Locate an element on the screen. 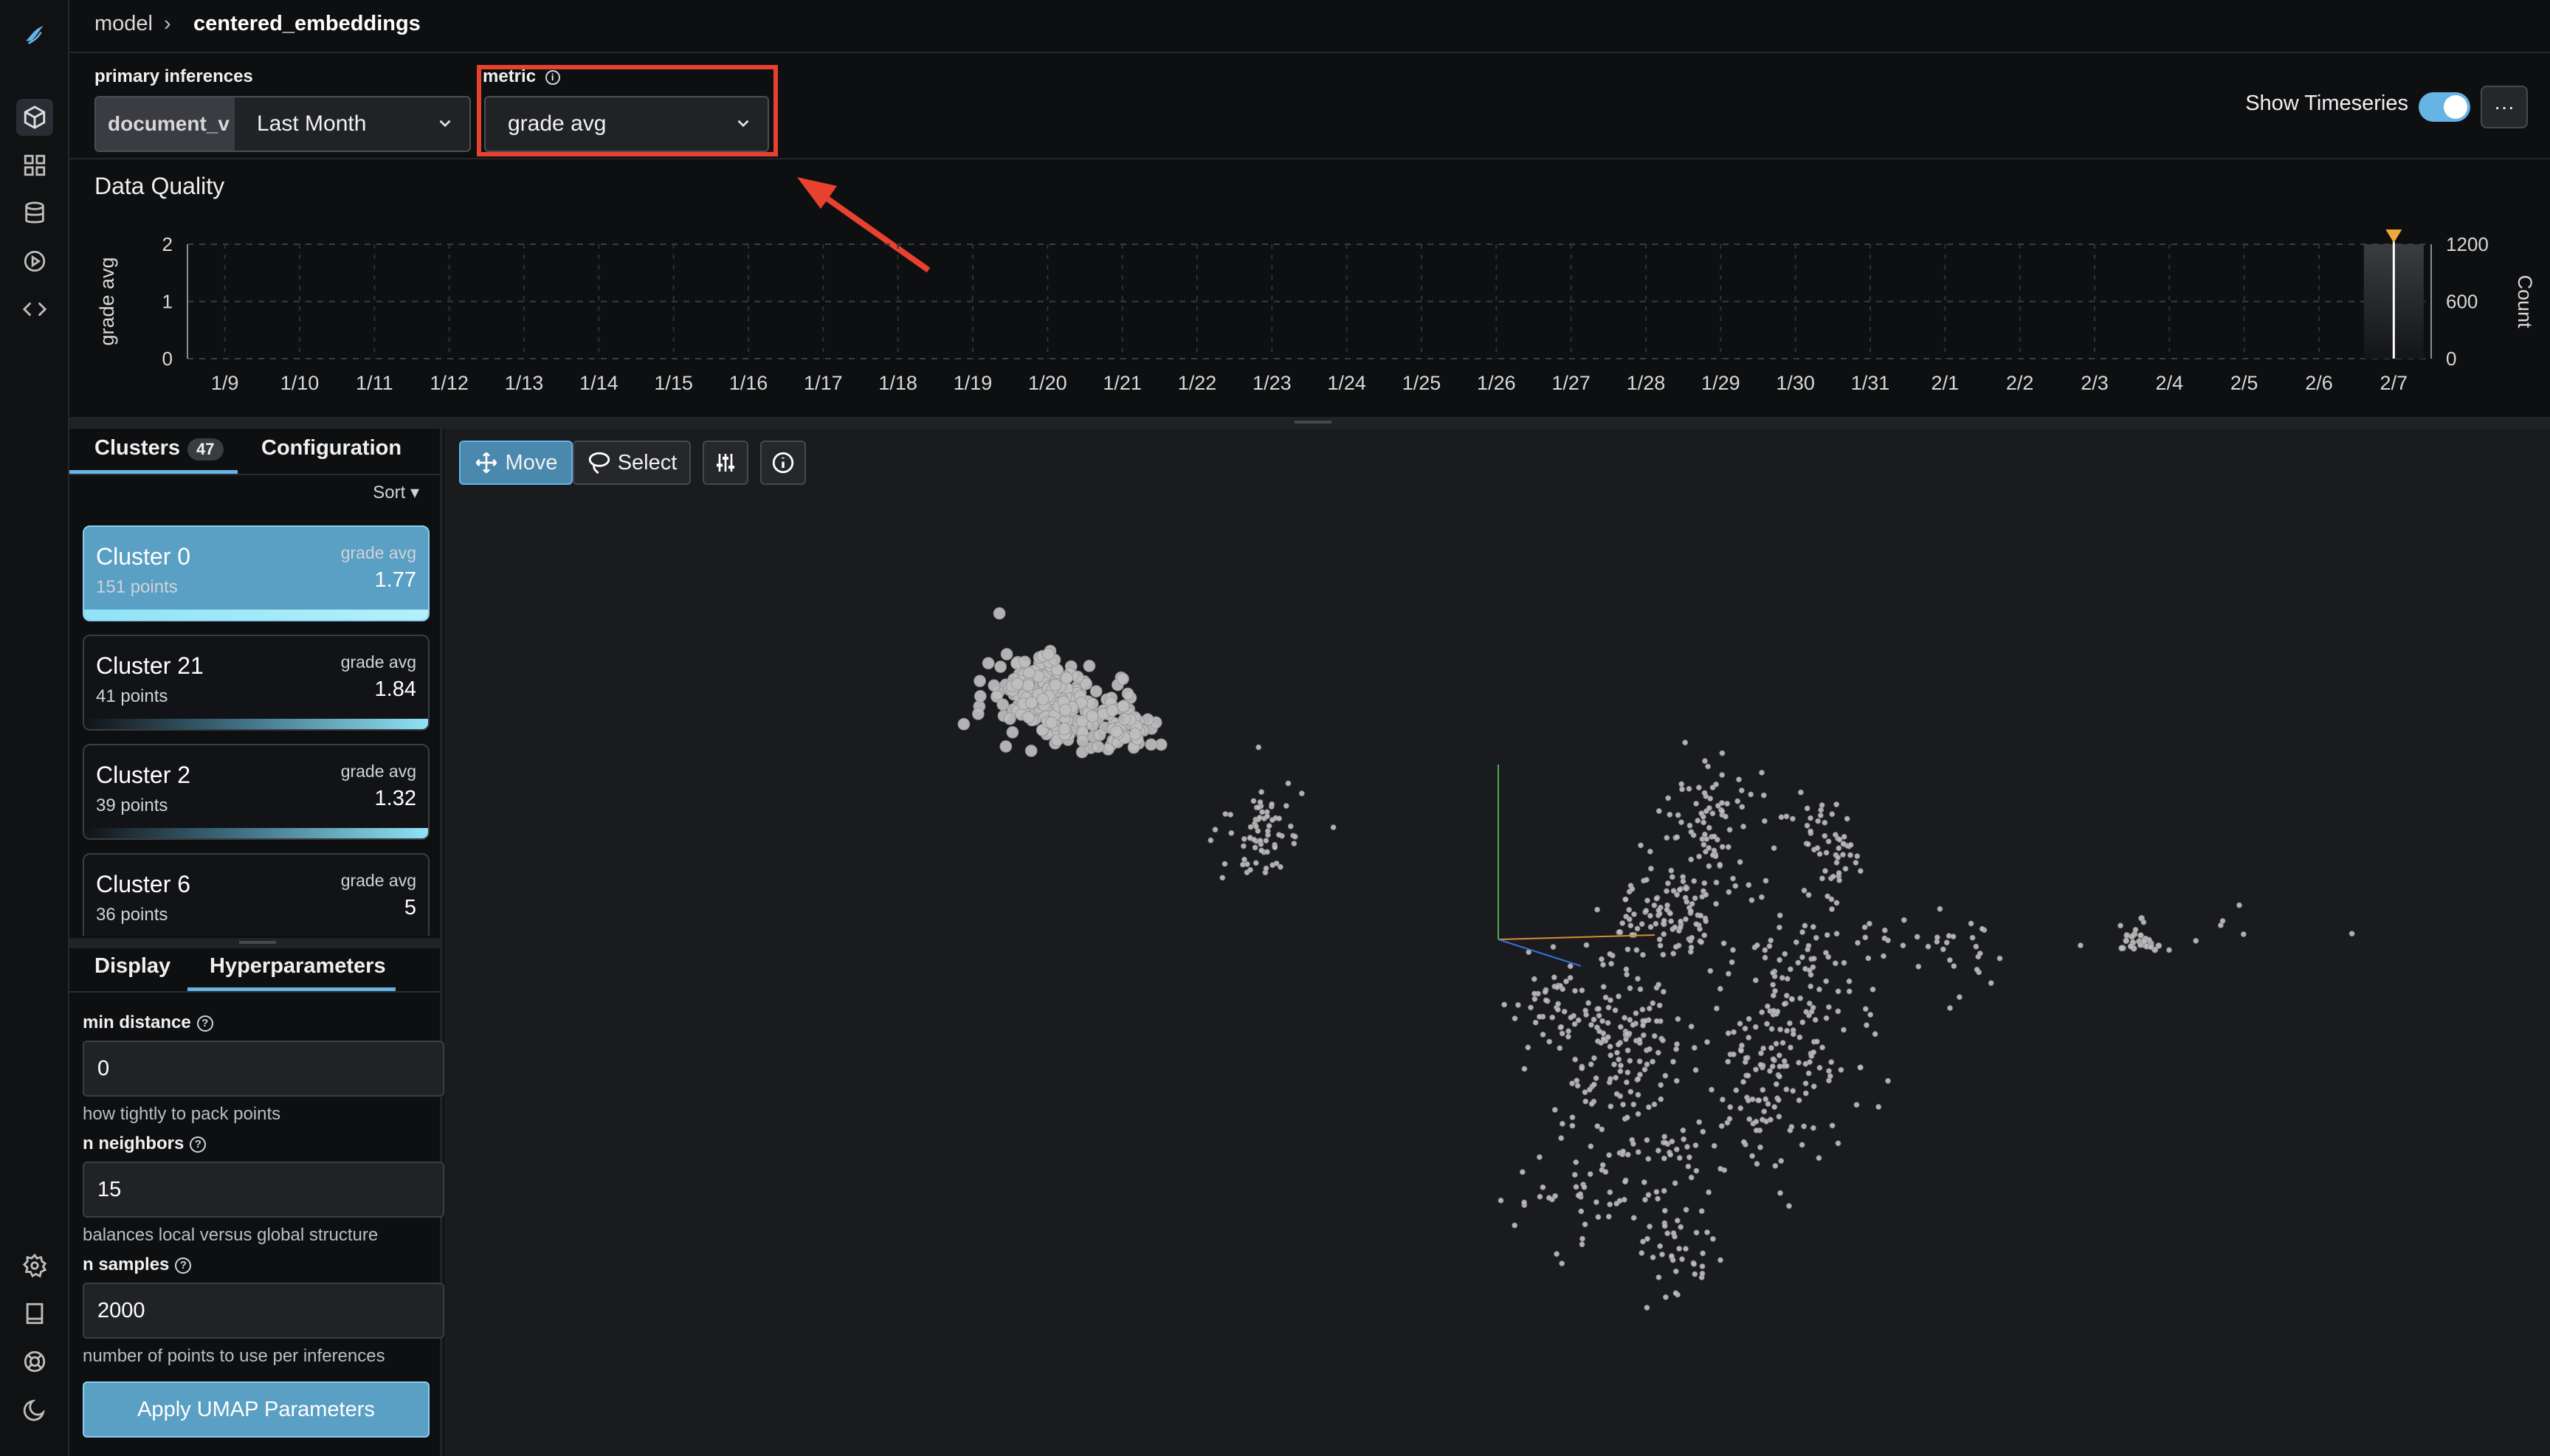 This screenshot has width=2550, height=1456. cluster-card-21: Cluster 21 41 points grade avg 1.84 is located at coordinates (256, 683).